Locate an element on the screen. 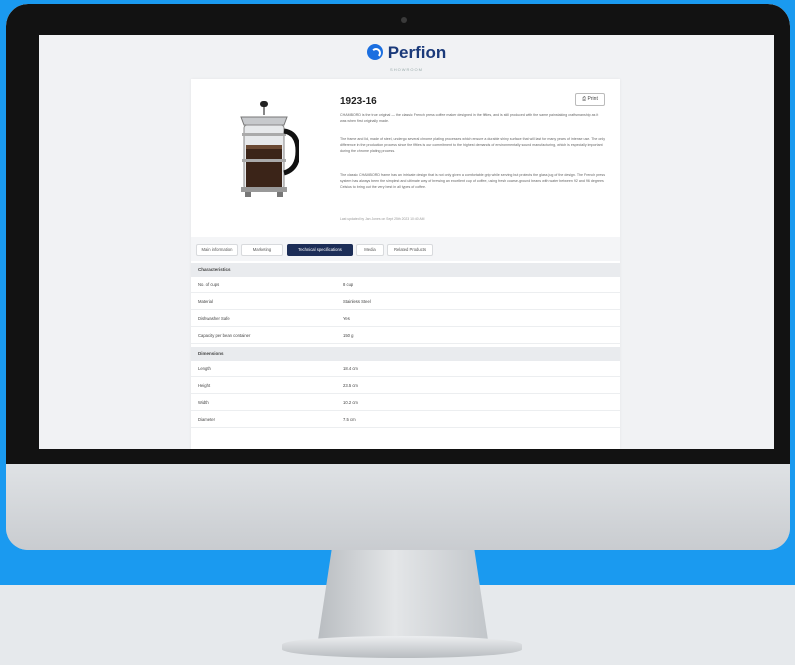 The image size is (795, 665). spec-key: No. of cups is located at coordinates (209, 284).